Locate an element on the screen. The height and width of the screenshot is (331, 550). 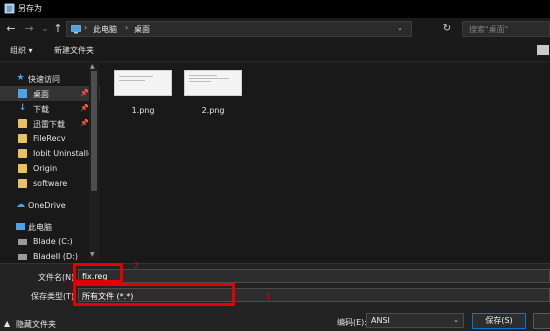
scrollbar-thumb is located at coordinates (94, 131).